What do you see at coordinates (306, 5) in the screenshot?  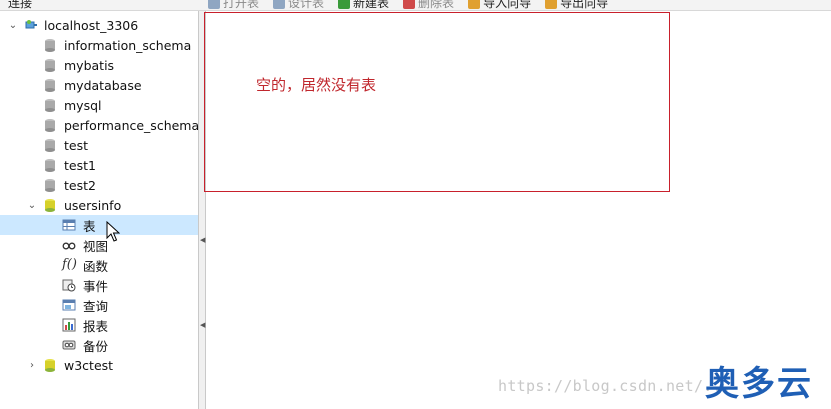 I see `design-table-label: 设计表` at bounding box center [306, 5].